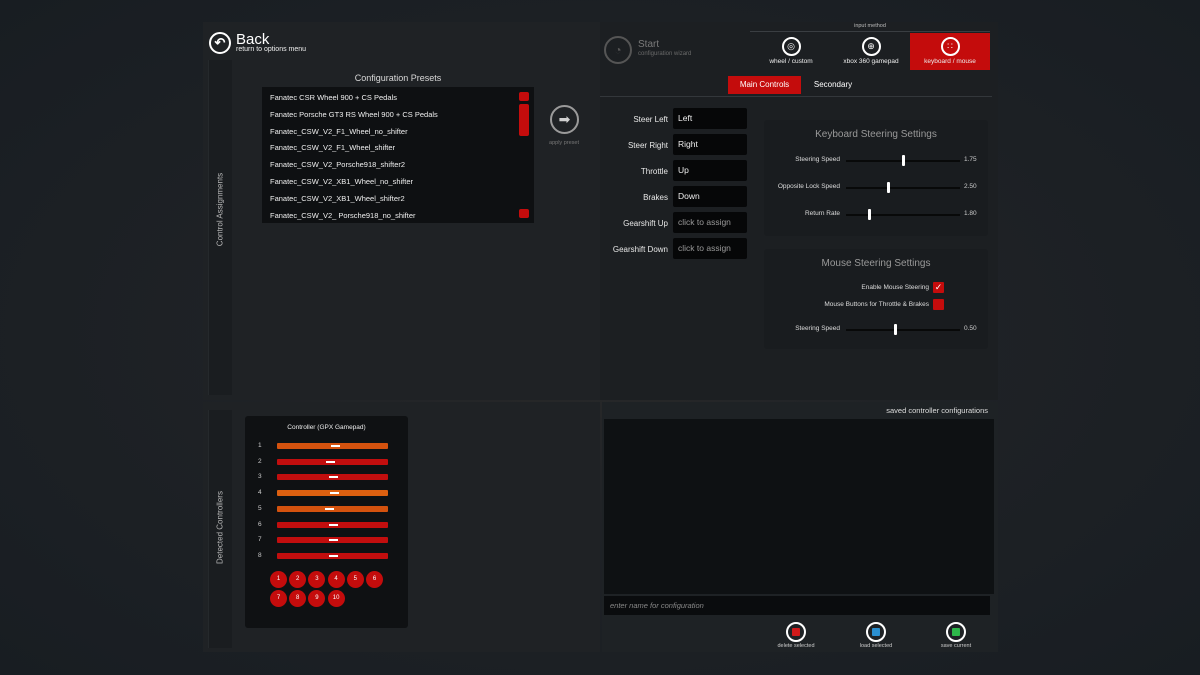  I want to click on load-button: load selected, so click(876, 635).